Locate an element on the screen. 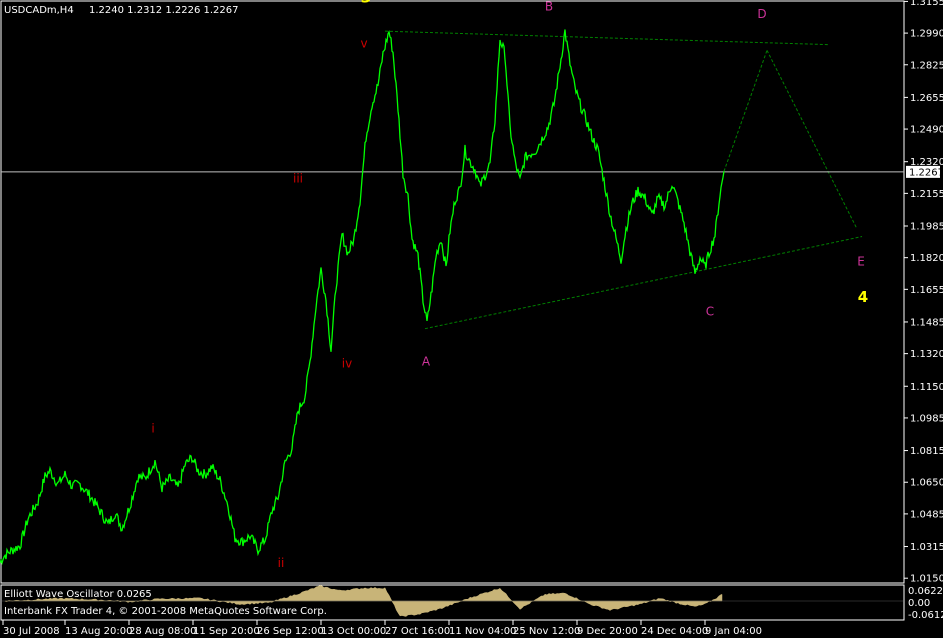  indicator-tick-bottom: -0.0612 is located at coordinates (925, 615).